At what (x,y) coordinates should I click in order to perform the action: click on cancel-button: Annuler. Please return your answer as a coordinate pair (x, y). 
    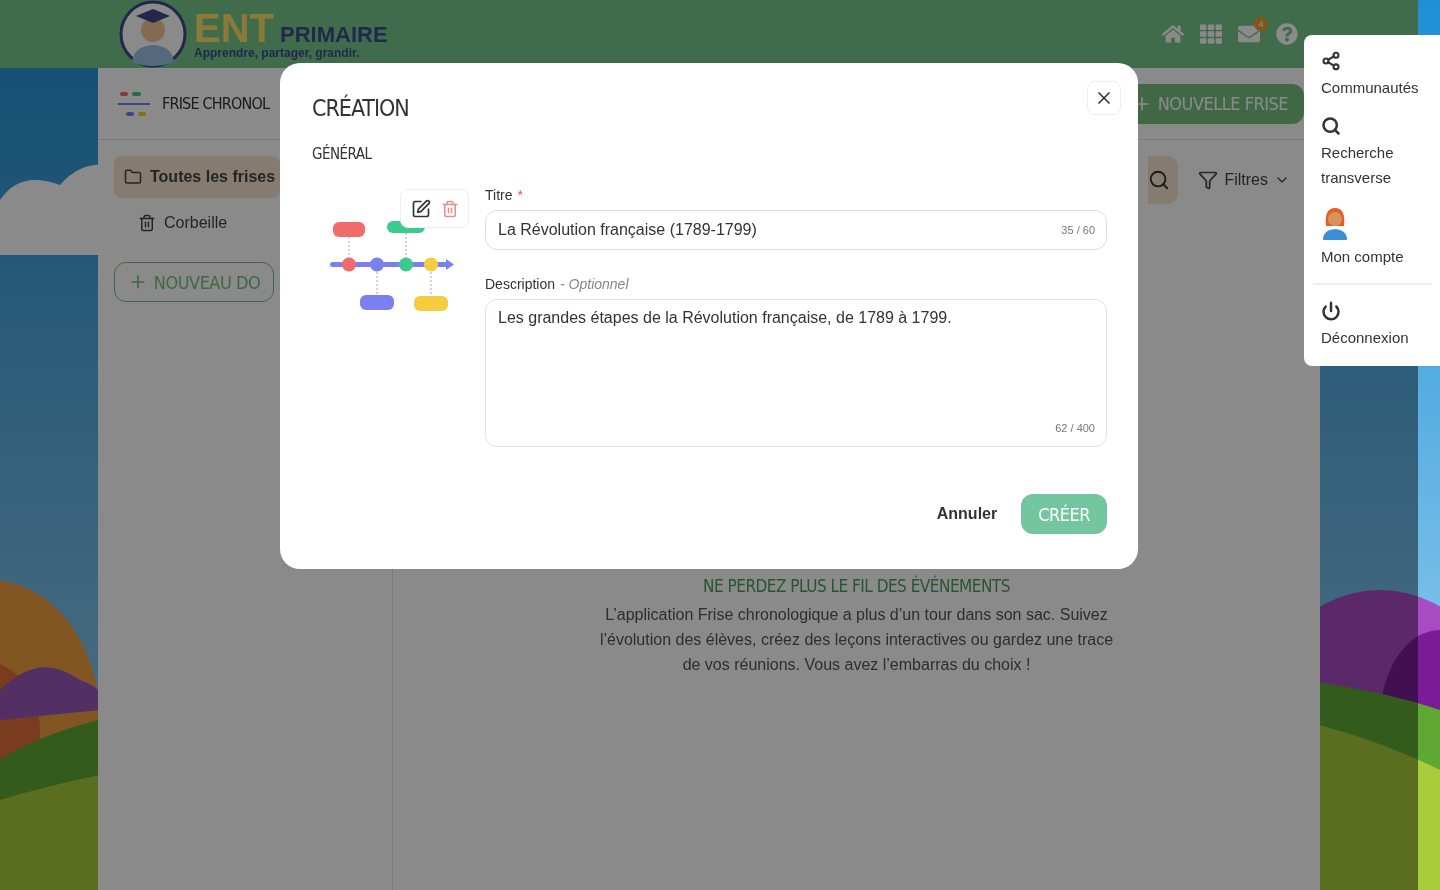
    Looking at the image, I should click on (967, 514).